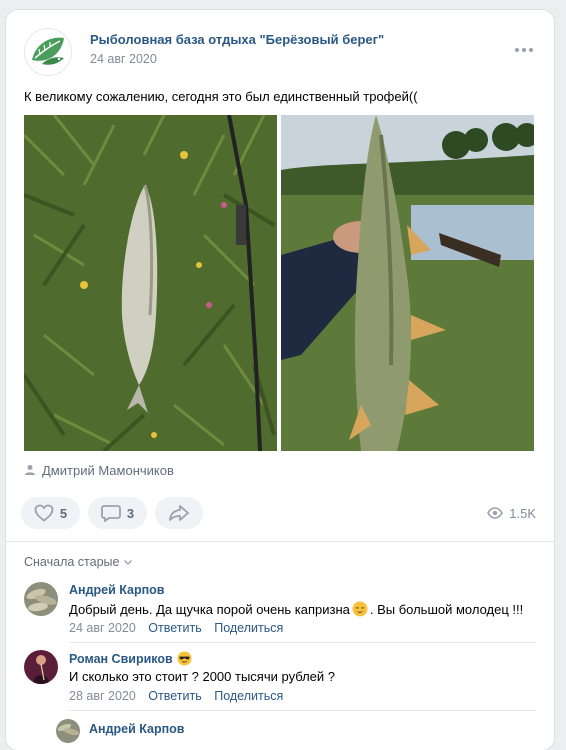  What do you see at coordinates (110, 513) in the screenshot?
I see `comment-icon` at bounding box center [110, 513].